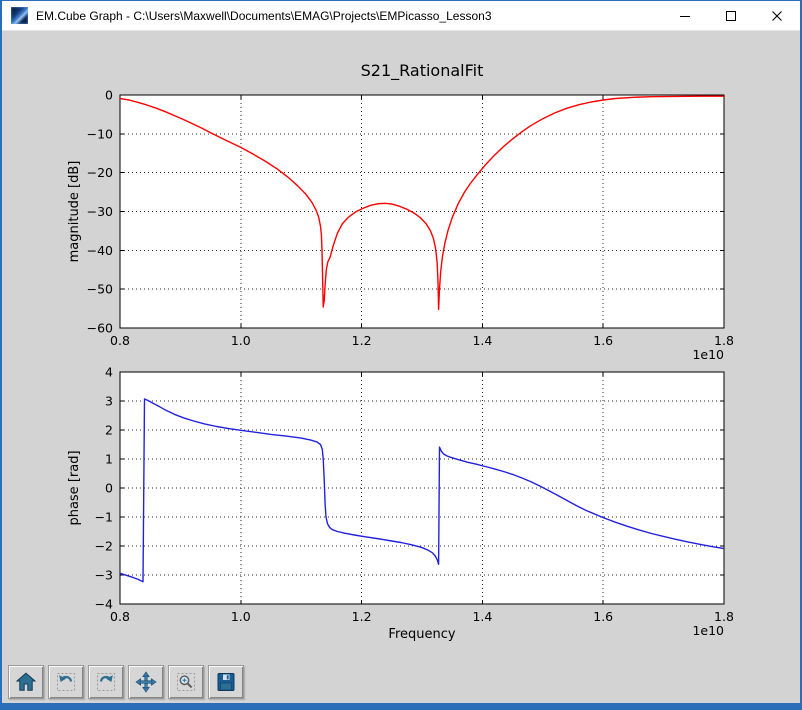 The image size is (802, 710). What do you see at coordinates (109, 372) in the screenshot?
I see `svg-text: 4` at bounding box center [109, 372].